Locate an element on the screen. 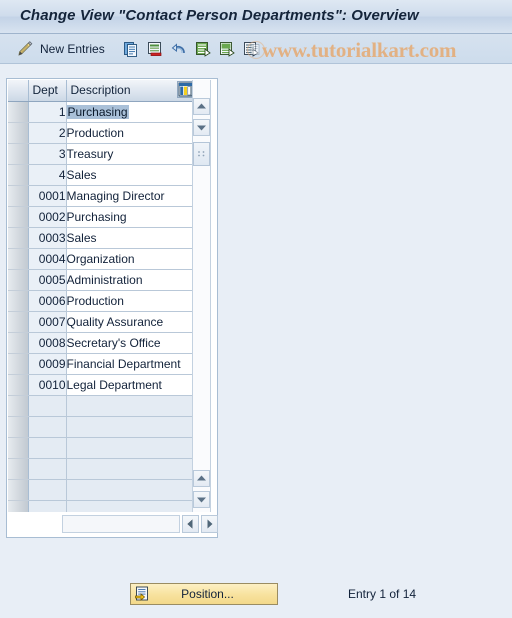 This screenshot has width=512, height=618. table-row: 0002 Purchasing is located at coordinates (101, 217).